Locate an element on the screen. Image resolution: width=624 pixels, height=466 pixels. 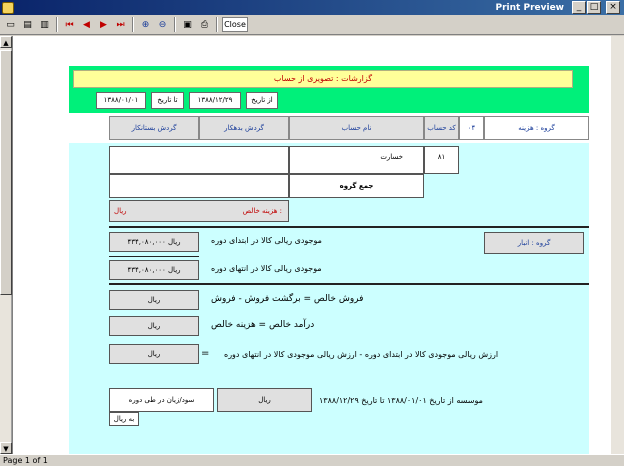
col-credit: گردش بستانکار is located at coordinates (154, 128).